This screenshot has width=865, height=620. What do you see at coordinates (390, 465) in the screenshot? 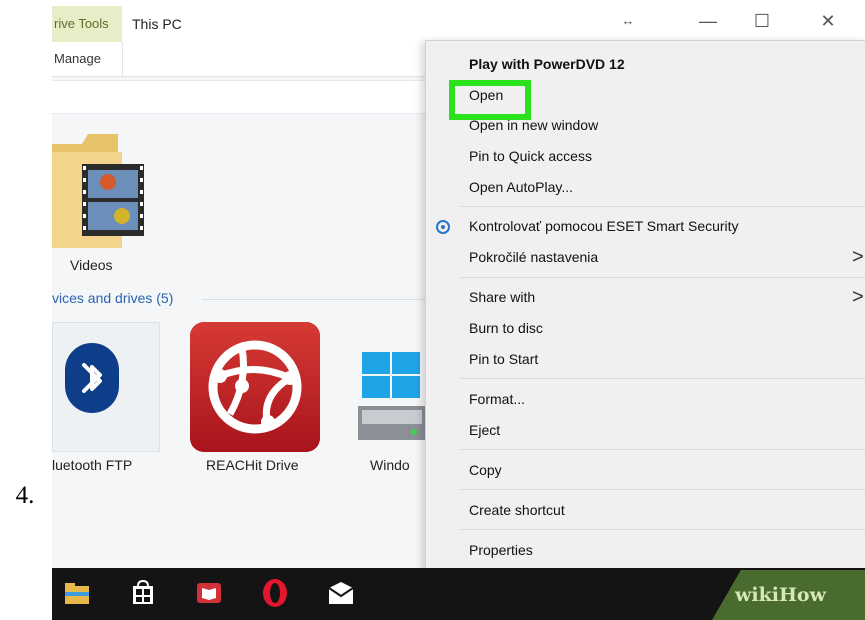
I see `windows-drive-label: Windo` at bounding box center [390, 465].